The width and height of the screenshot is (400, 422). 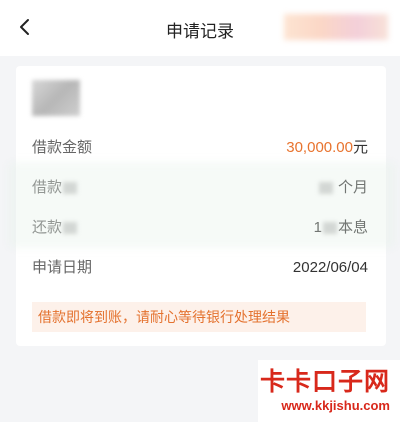 What do you see at coordinates (200, 268) in the screenshot?
I see `apply-date-row: 申请日期 2022/06/04` at bounding box center [200, 268].